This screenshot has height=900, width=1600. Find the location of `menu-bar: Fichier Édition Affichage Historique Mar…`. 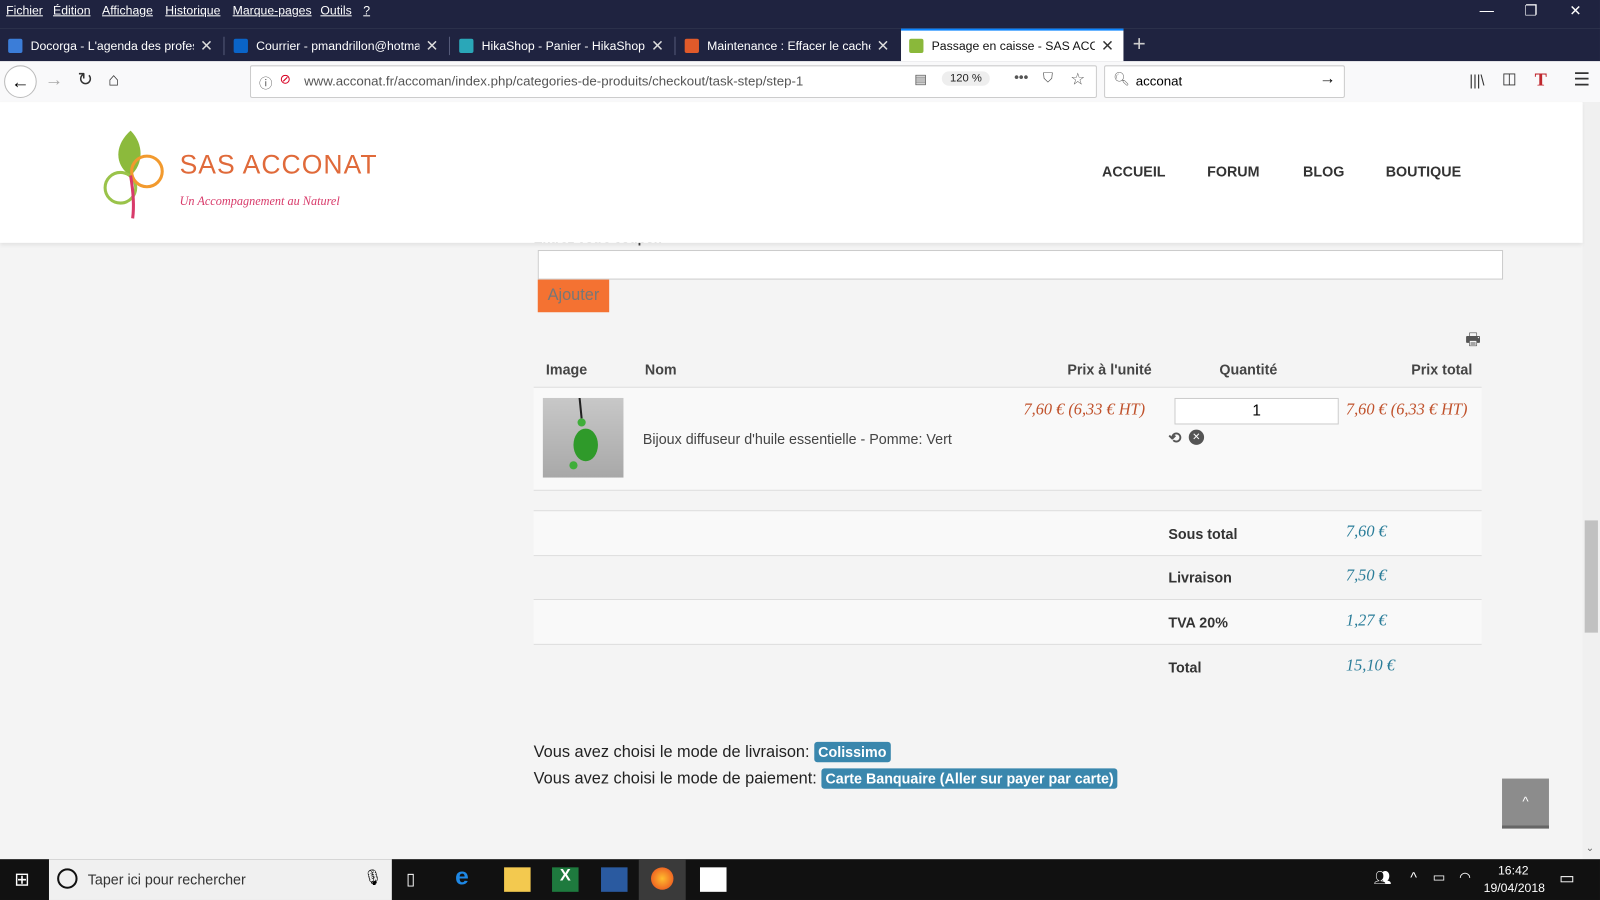

menu-bar: Fichier Édition Affichage Historique Mar… is located at coordinates (800, 14).